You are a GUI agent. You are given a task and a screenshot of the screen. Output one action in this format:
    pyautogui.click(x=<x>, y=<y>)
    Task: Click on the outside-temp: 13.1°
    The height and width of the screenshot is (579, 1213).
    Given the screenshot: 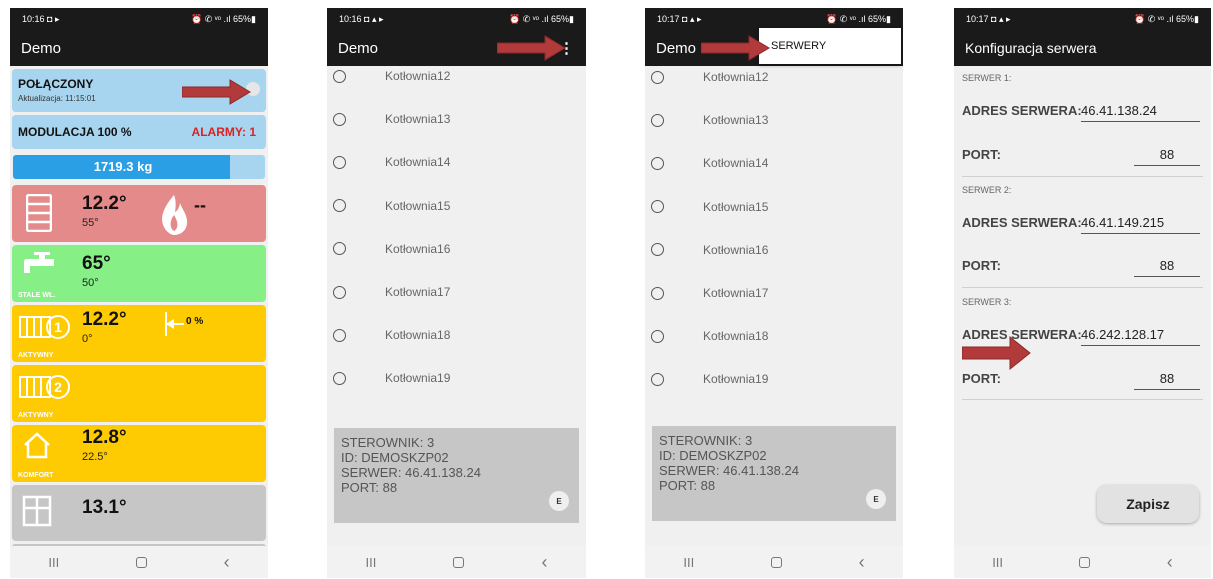 What is the action you would take?
    pyautogui.click(x=104, y=507)
    